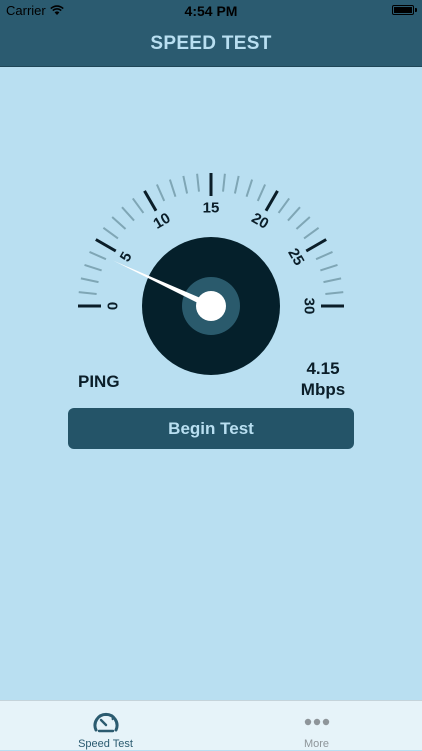  Describe the element at coordinates (260, 221) in the screenshot. I see `gauge-tick-label: 20` at that location.